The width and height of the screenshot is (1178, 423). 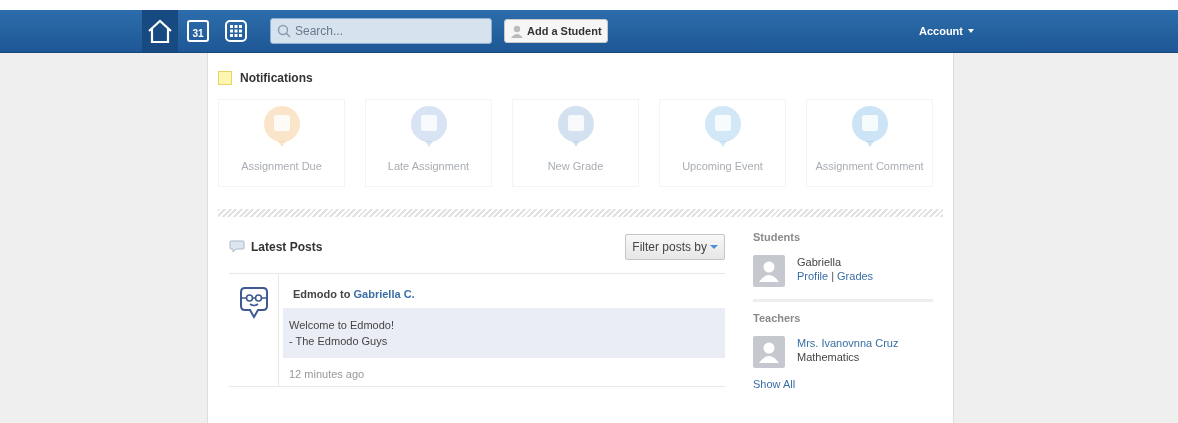 I want to click on grid-icon, so click(x=236, y=31).